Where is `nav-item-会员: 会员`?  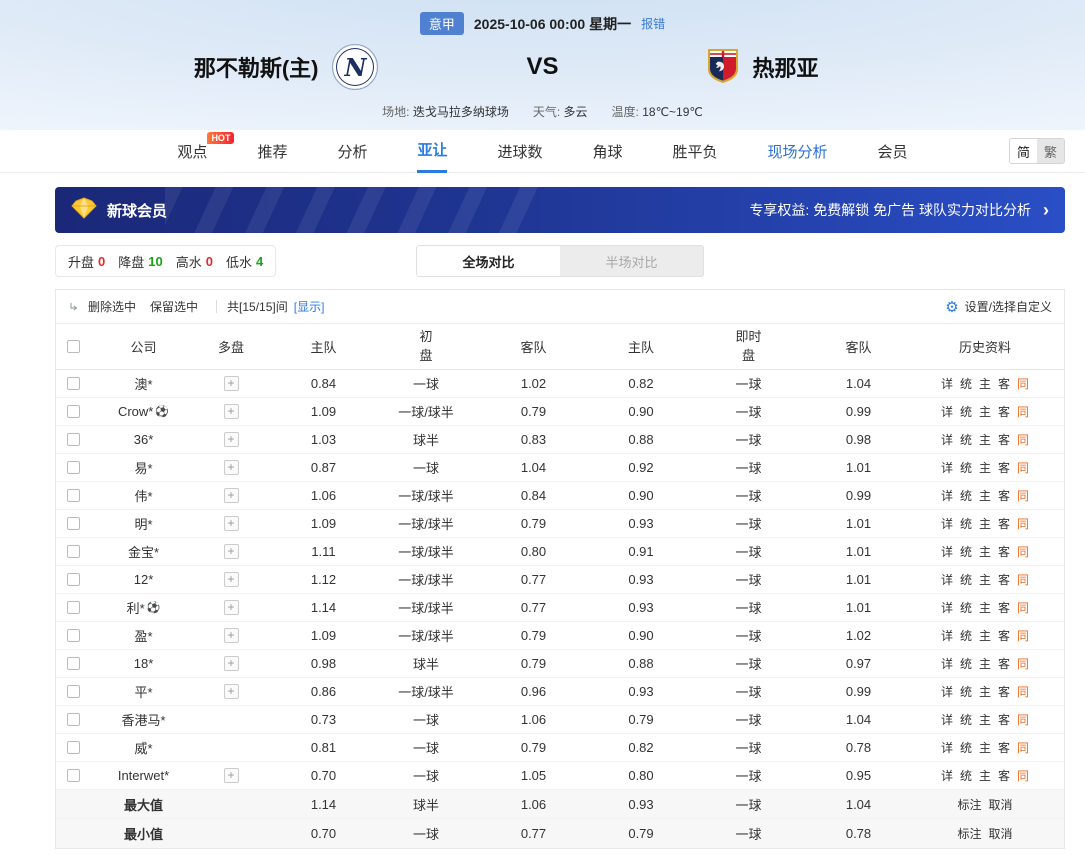 nav-item-会员: 会员 is located at coordinates (893, 151).